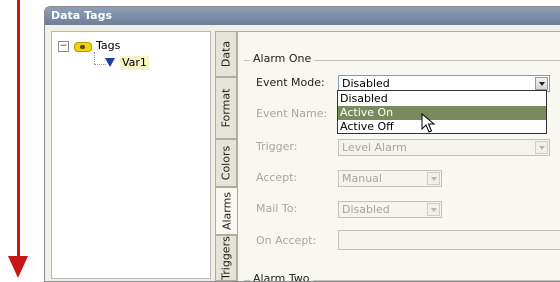 The image size is (560, 282). Describe the element at coordinates (390, 178) in the screenshot. I see `accept-select: Manual` at that location.